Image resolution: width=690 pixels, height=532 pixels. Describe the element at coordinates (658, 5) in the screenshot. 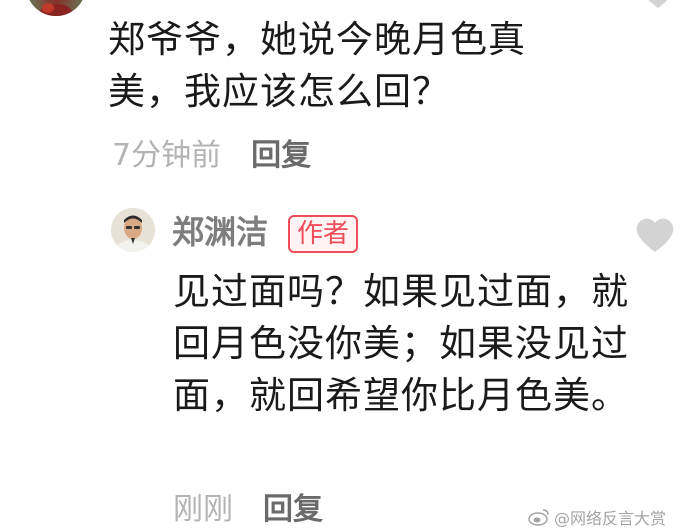

I see `comment-like-heart-icon` at that location.